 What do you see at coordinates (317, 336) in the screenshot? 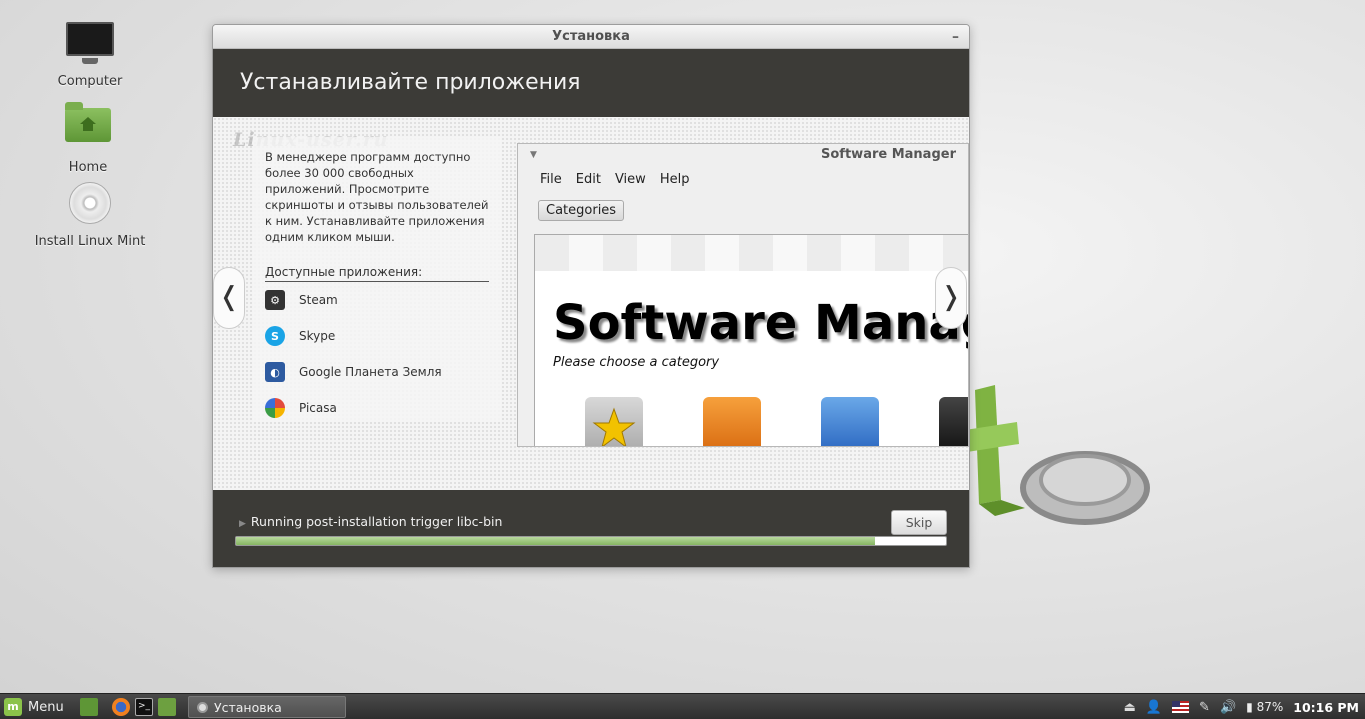
I see `app-name: Skype` at bounding box center [317, 336].